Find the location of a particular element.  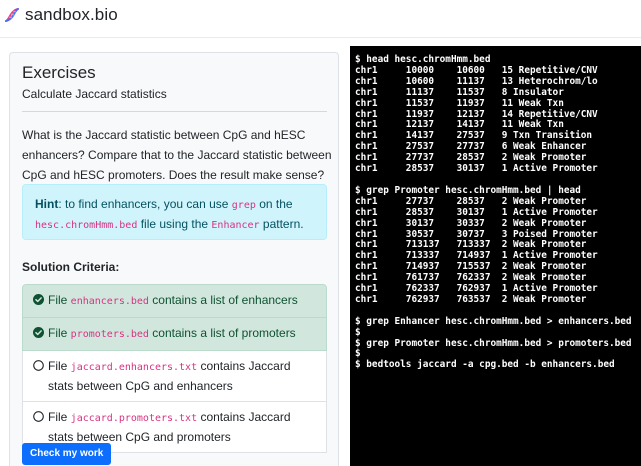

exercise-title: Exercises is located at coordinates (59, 72).